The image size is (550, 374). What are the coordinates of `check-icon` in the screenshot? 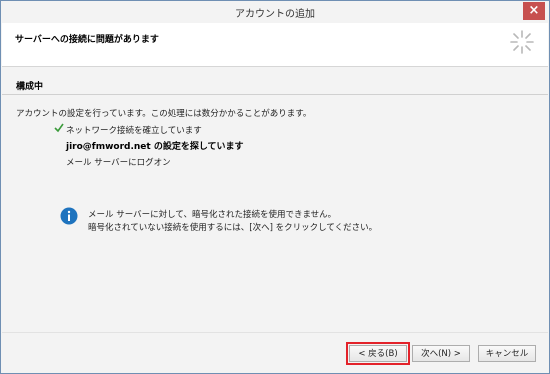 It's located at (59, 128).